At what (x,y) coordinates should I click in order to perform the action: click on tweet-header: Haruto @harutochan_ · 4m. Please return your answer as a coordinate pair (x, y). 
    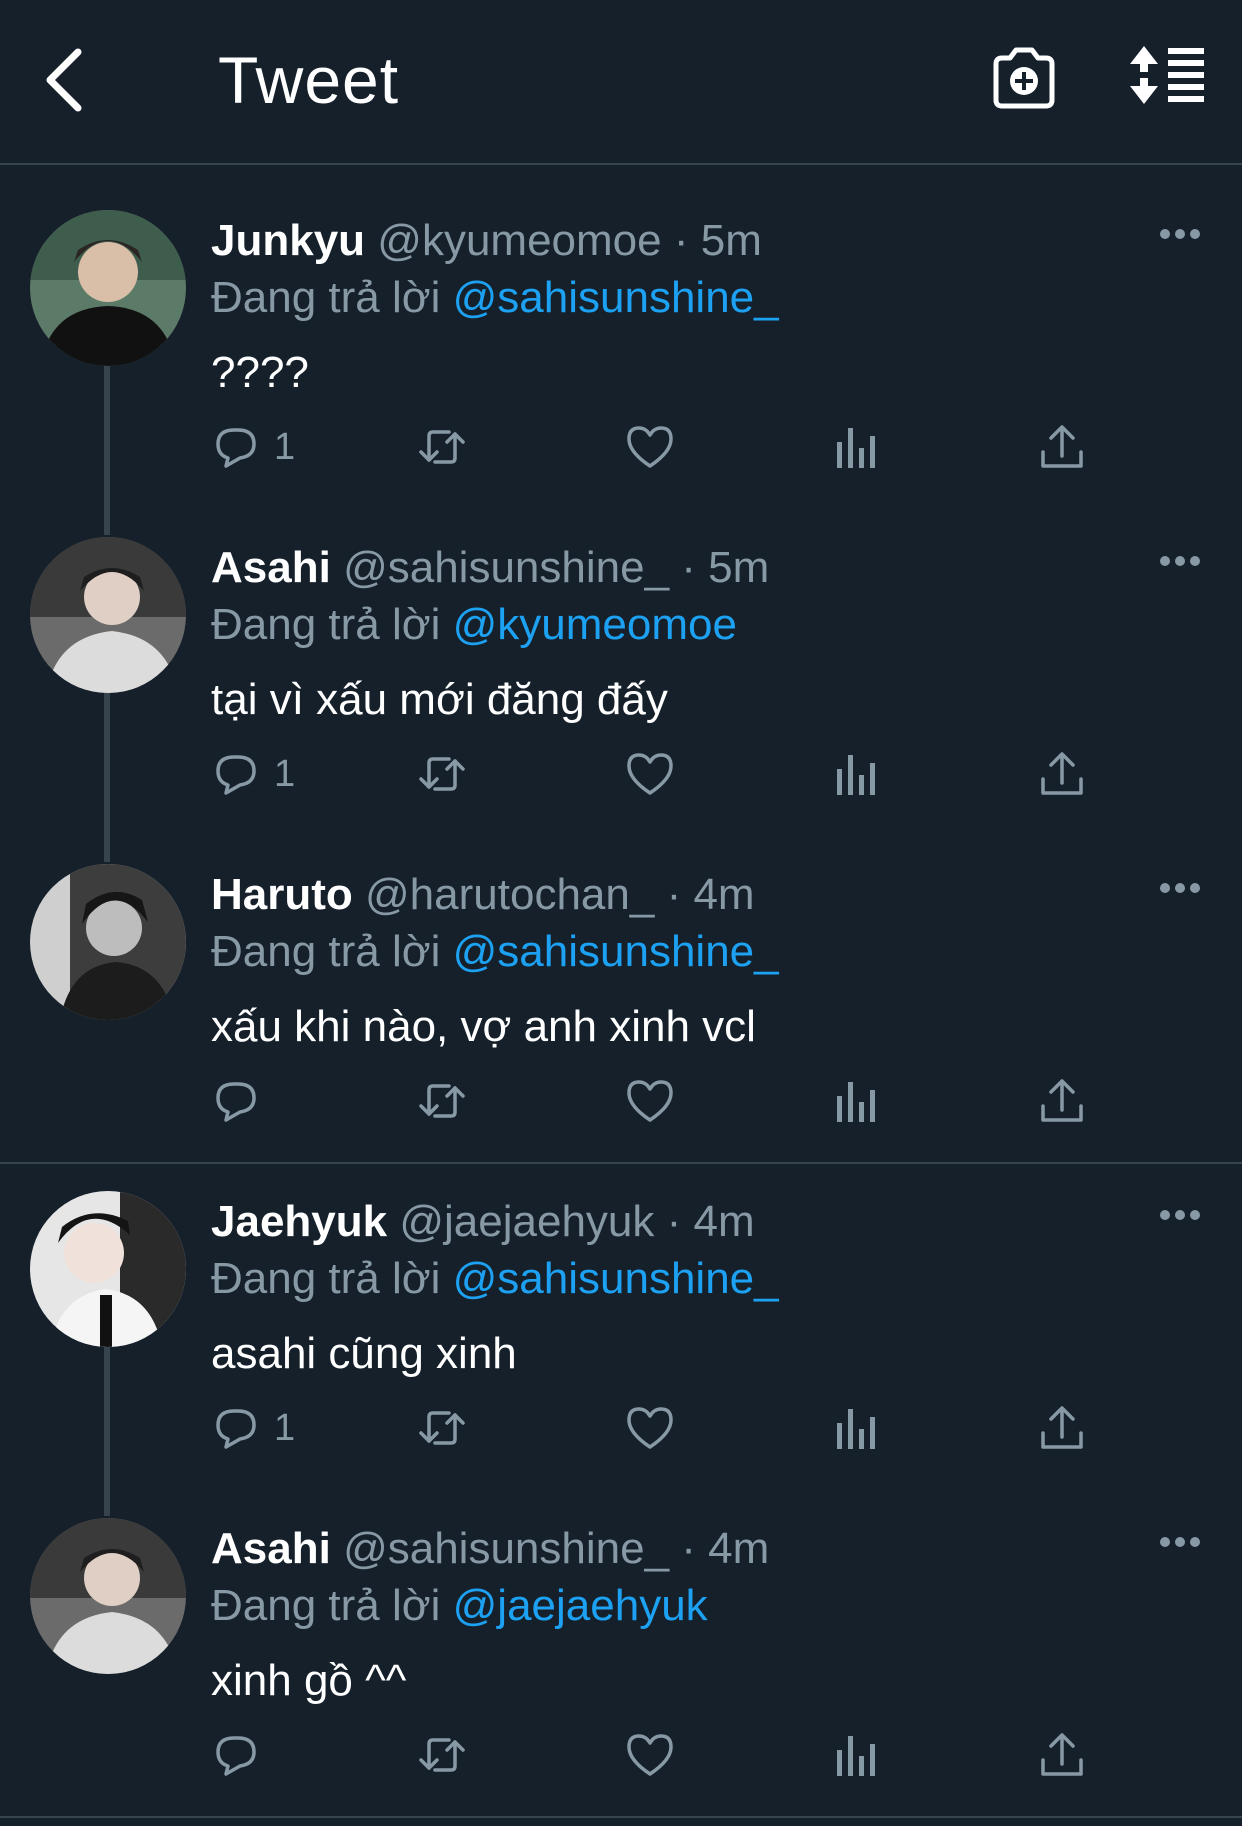
    Looking at the image, I should click on (483, 895).